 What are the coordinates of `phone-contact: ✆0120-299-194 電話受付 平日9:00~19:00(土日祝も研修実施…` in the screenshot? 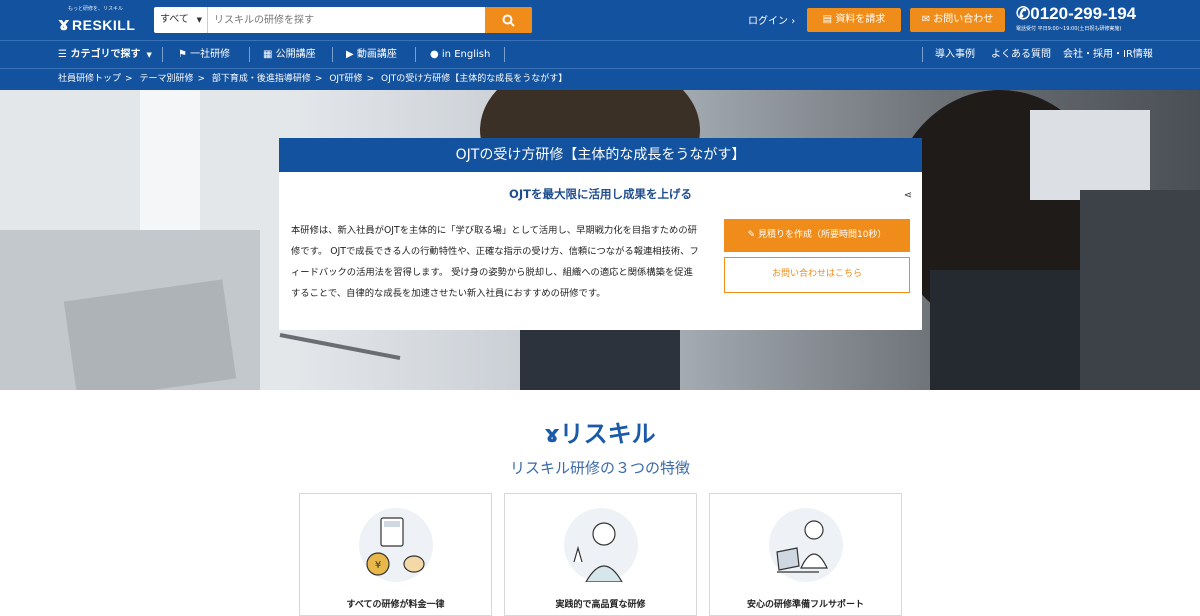 It's located at (1076, 18).